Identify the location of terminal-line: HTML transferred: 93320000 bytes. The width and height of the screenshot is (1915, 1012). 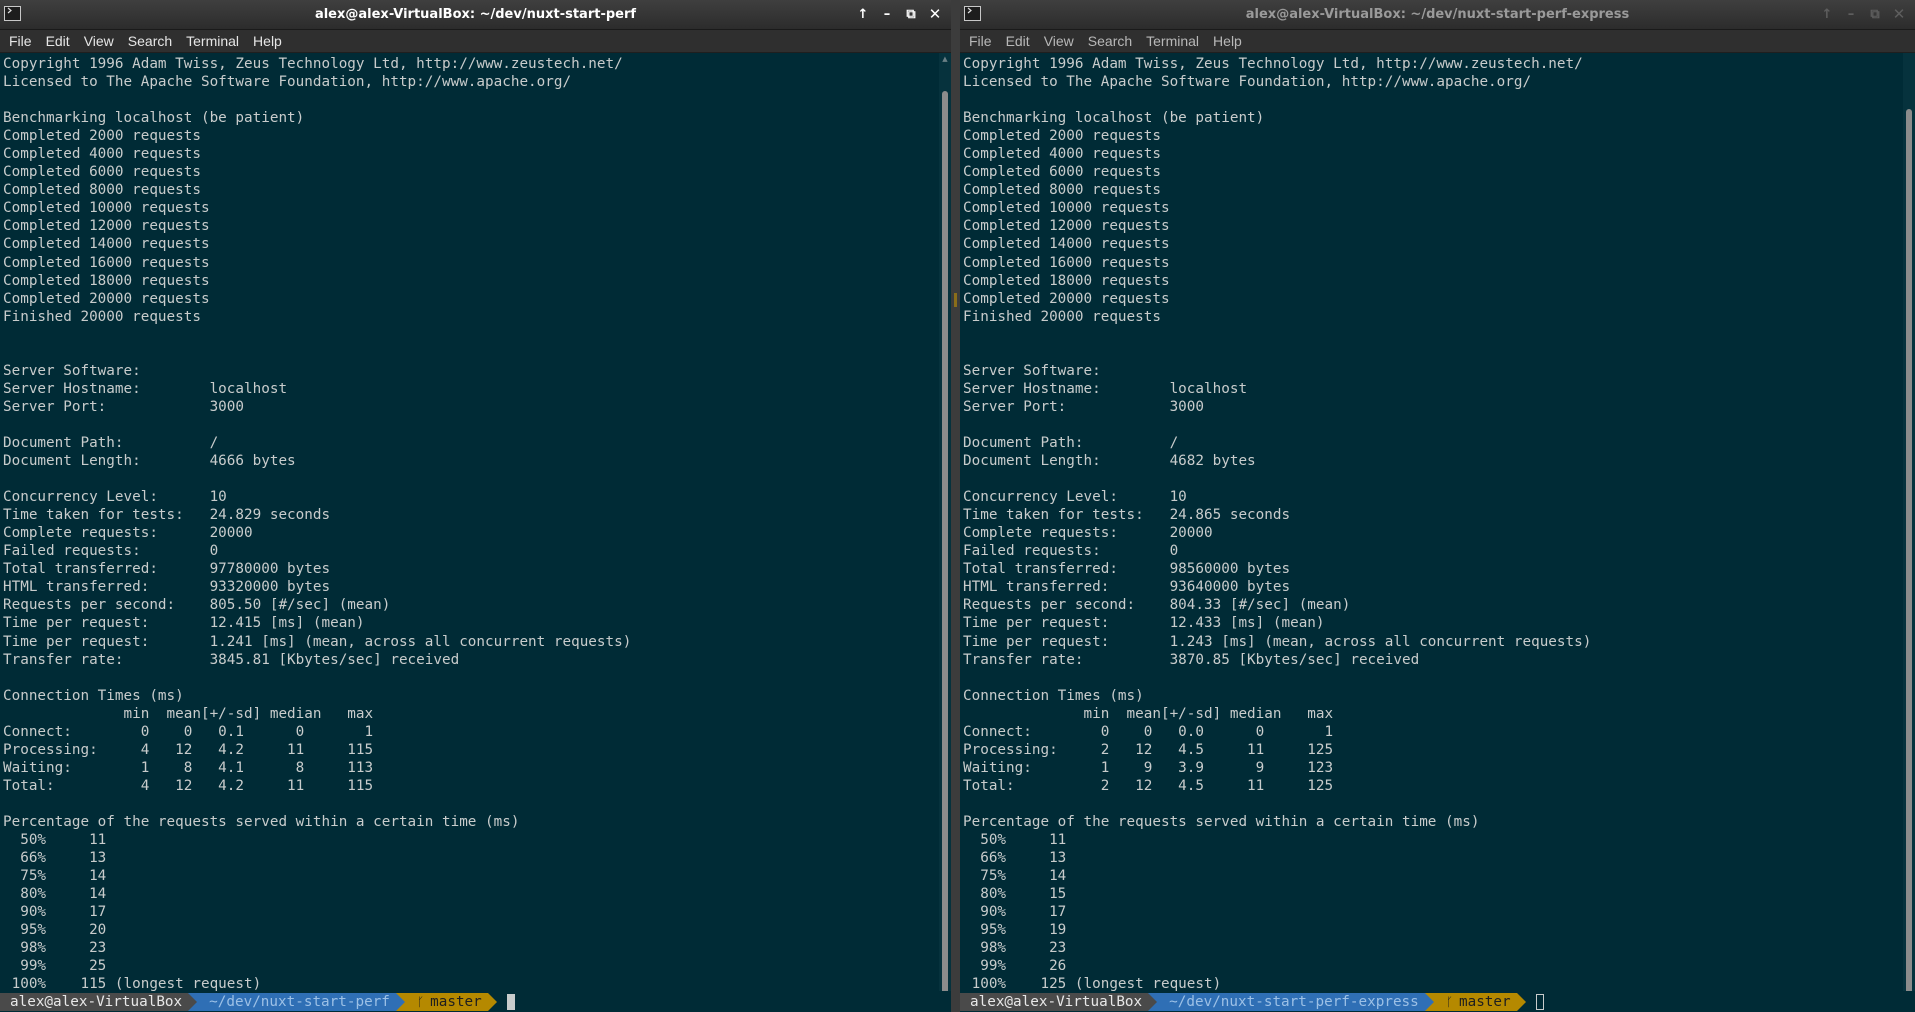
(167, 587).